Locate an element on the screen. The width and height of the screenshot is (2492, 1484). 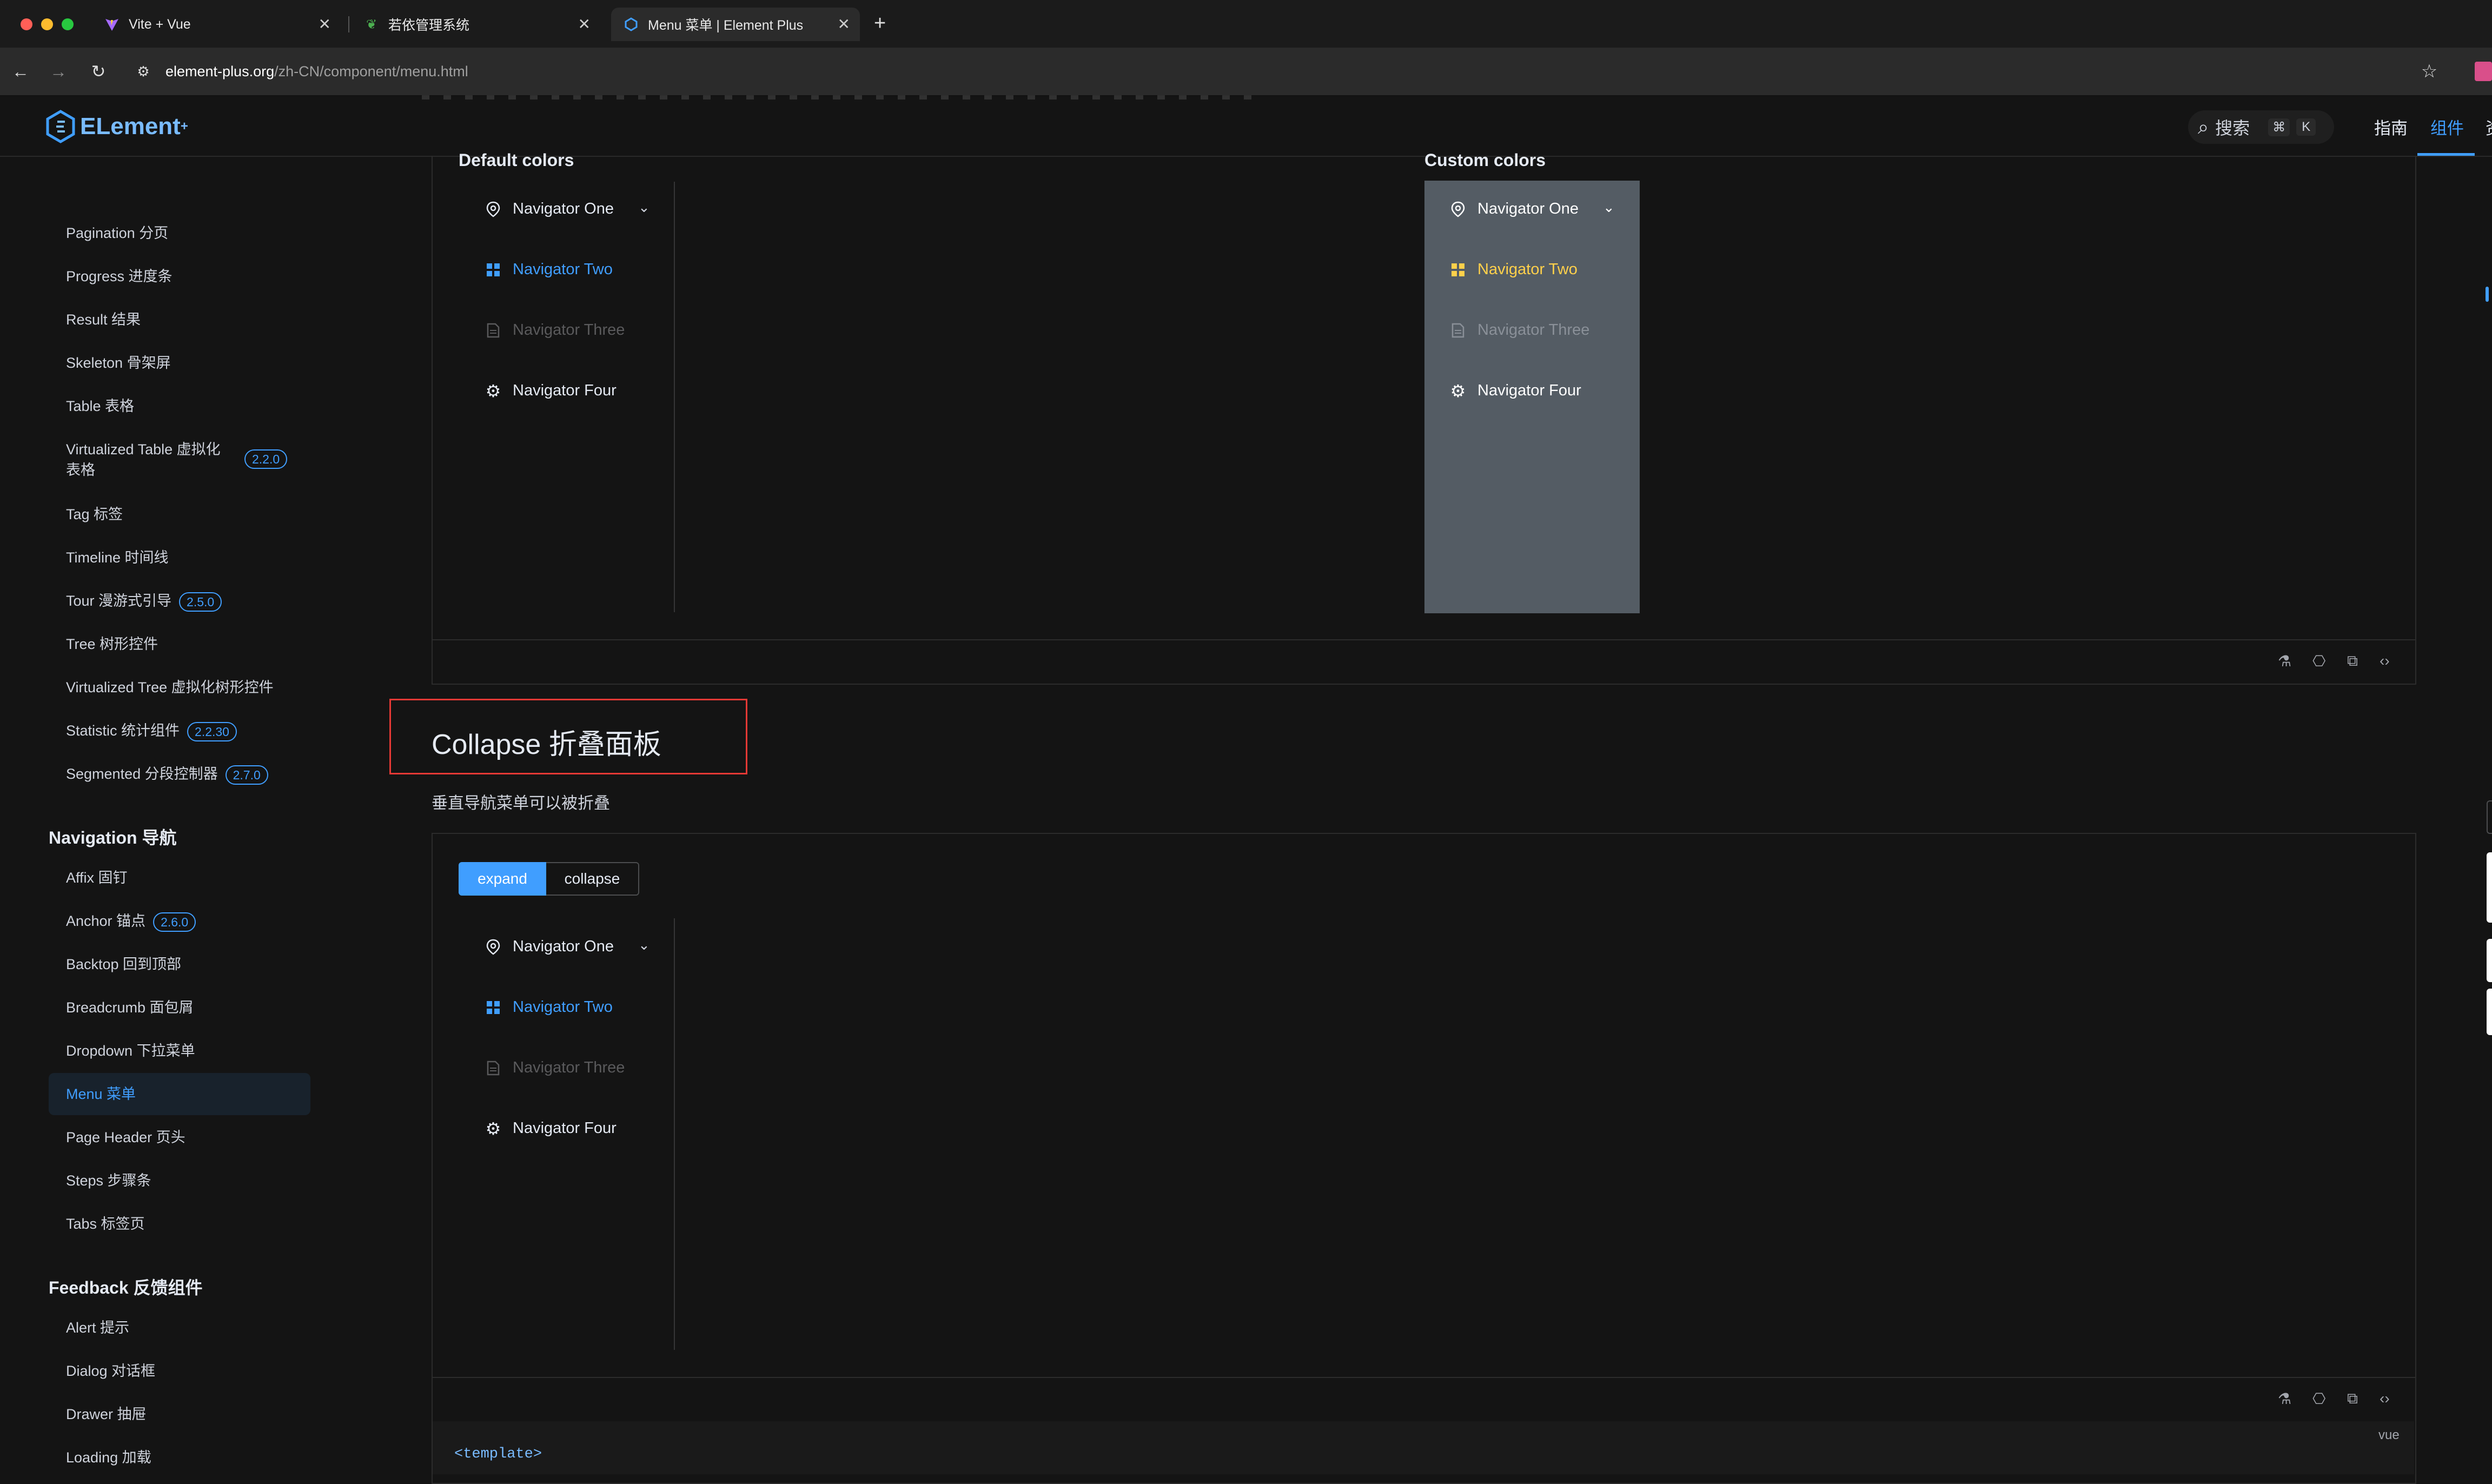
url-path: /zh-CN/component/menu.html is located at coordinates (371, 72).